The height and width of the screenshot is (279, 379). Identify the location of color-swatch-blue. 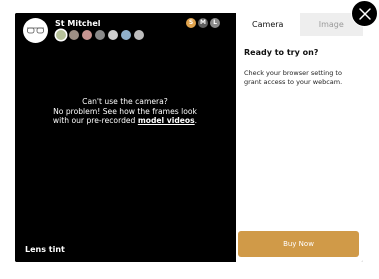
(126, 35).